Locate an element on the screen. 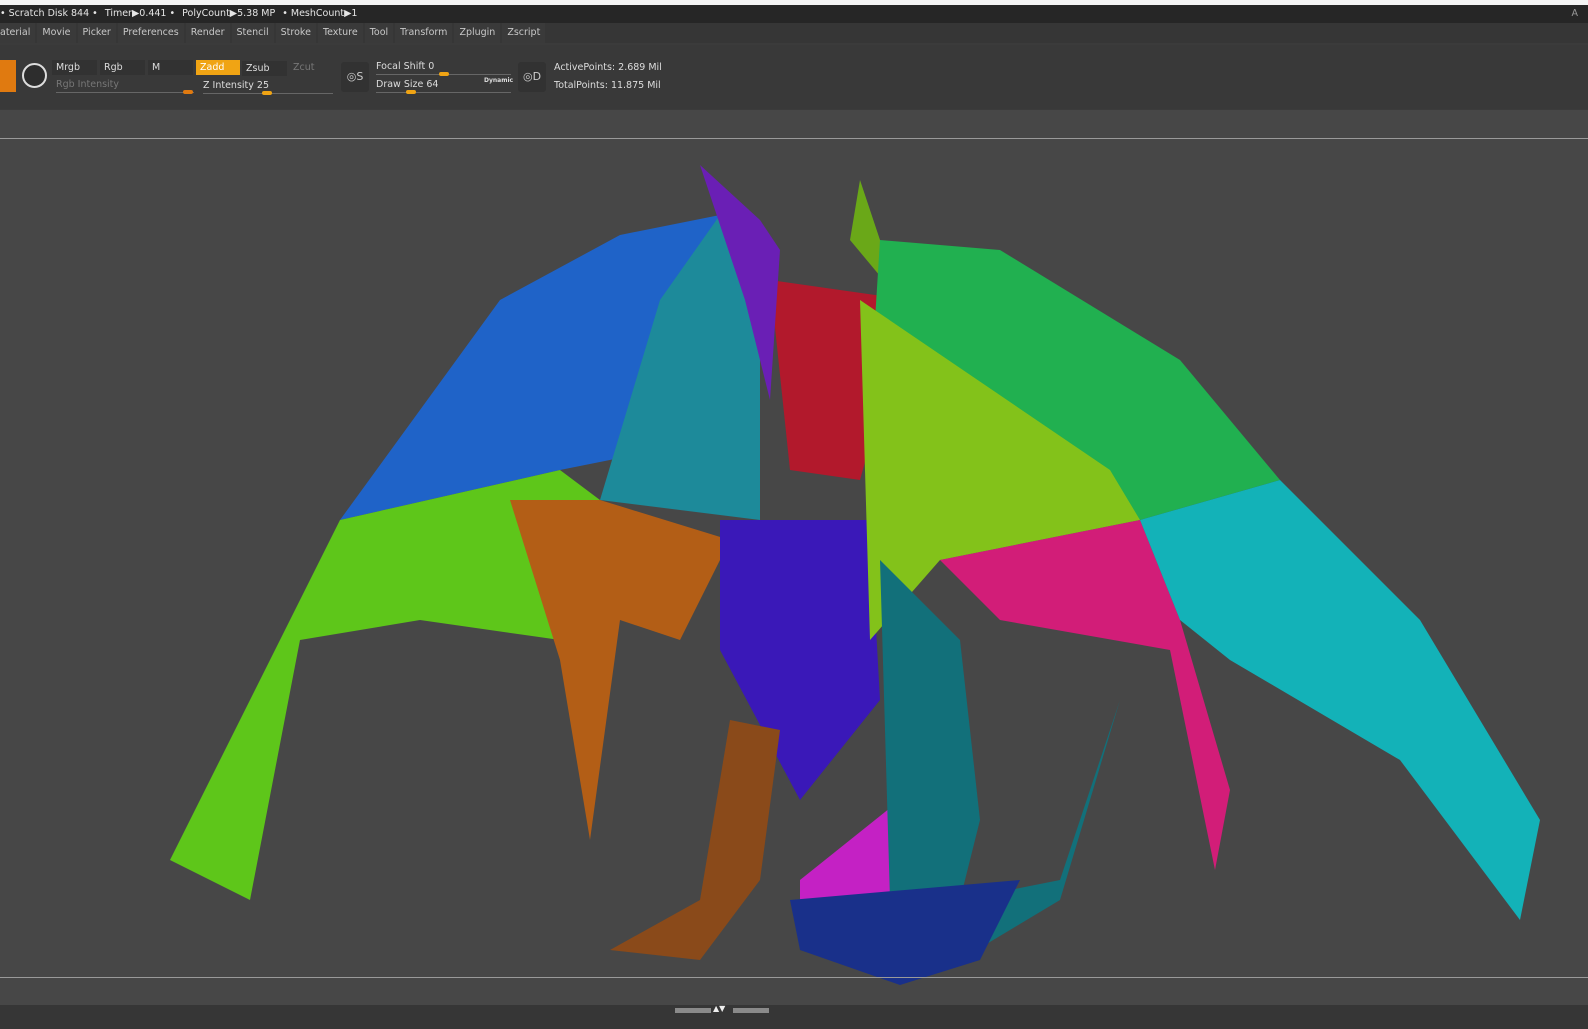  leg-brown is located at coordinates (695, 840).